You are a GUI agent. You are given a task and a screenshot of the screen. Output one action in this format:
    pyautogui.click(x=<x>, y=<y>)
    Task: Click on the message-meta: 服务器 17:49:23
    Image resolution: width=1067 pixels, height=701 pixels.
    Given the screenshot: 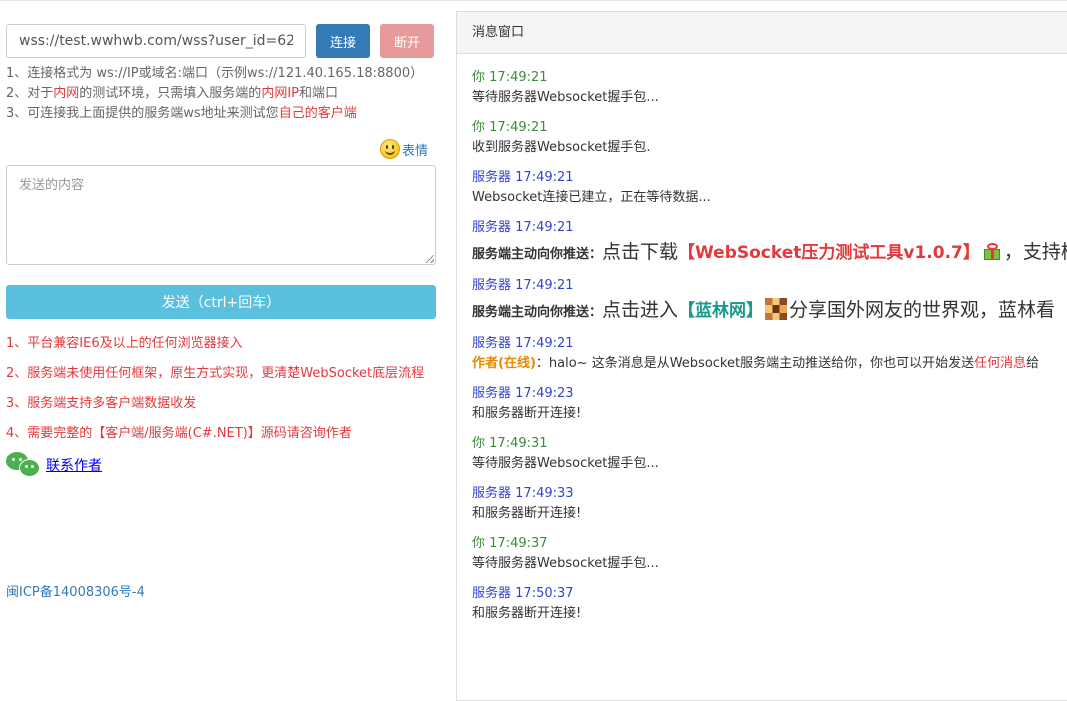 What is the action you would take?
    pyautogui.click(x=523, y=393)
    